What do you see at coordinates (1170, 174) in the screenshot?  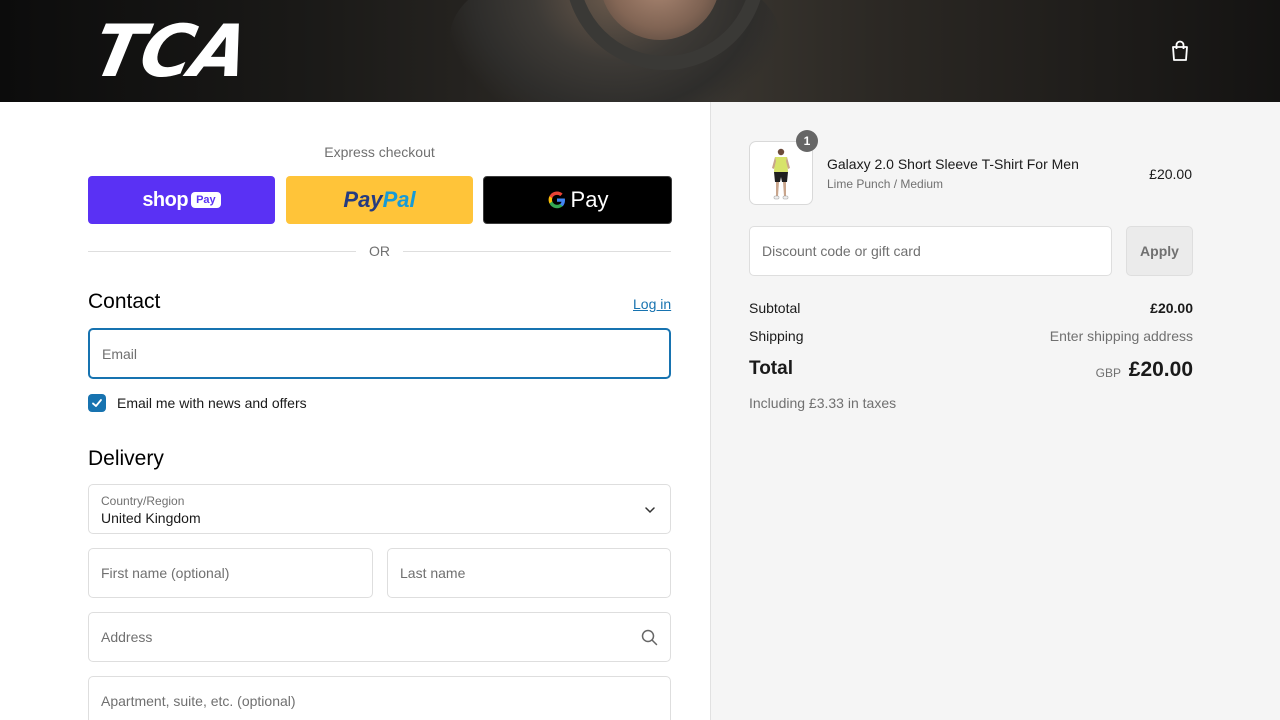 I see `product-price: £20.00` at bounding box center [1170, 174].